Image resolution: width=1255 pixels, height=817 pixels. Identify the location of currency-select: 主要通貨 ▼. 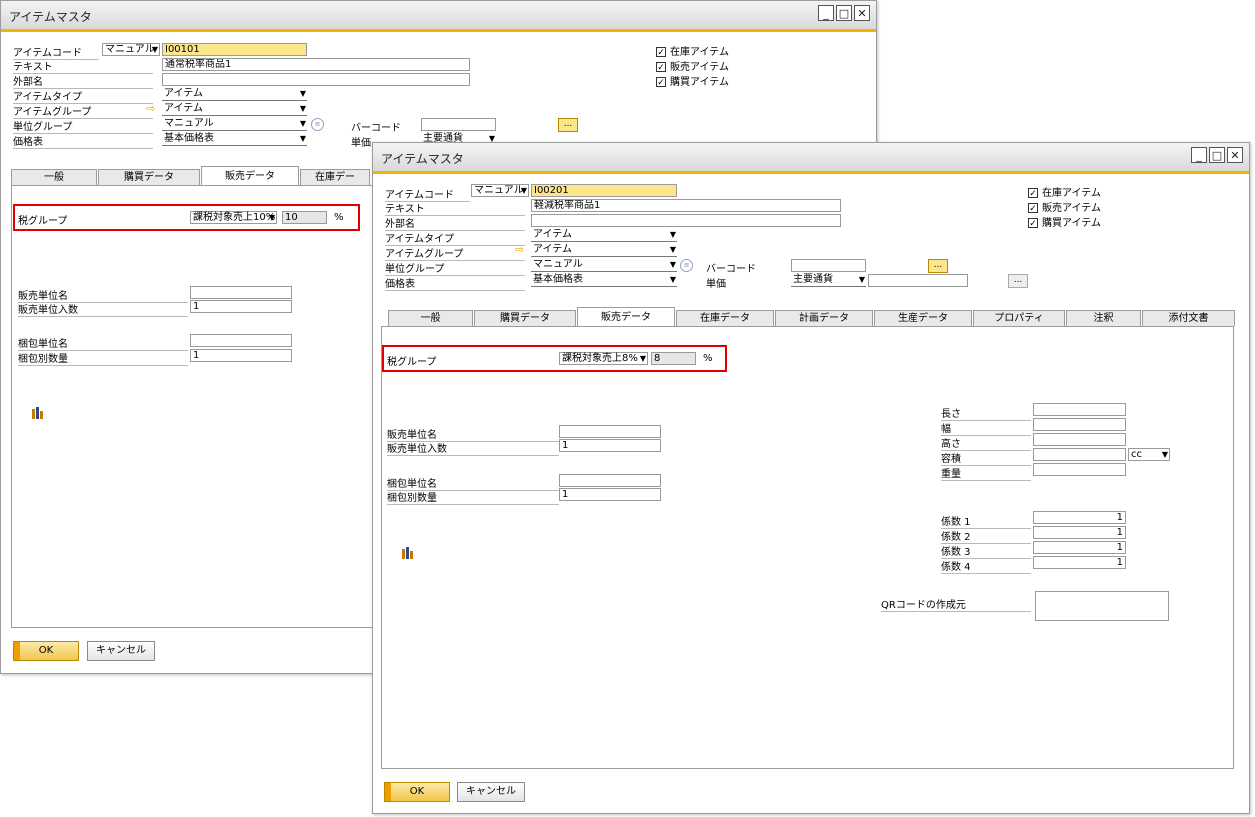
(828, 280).